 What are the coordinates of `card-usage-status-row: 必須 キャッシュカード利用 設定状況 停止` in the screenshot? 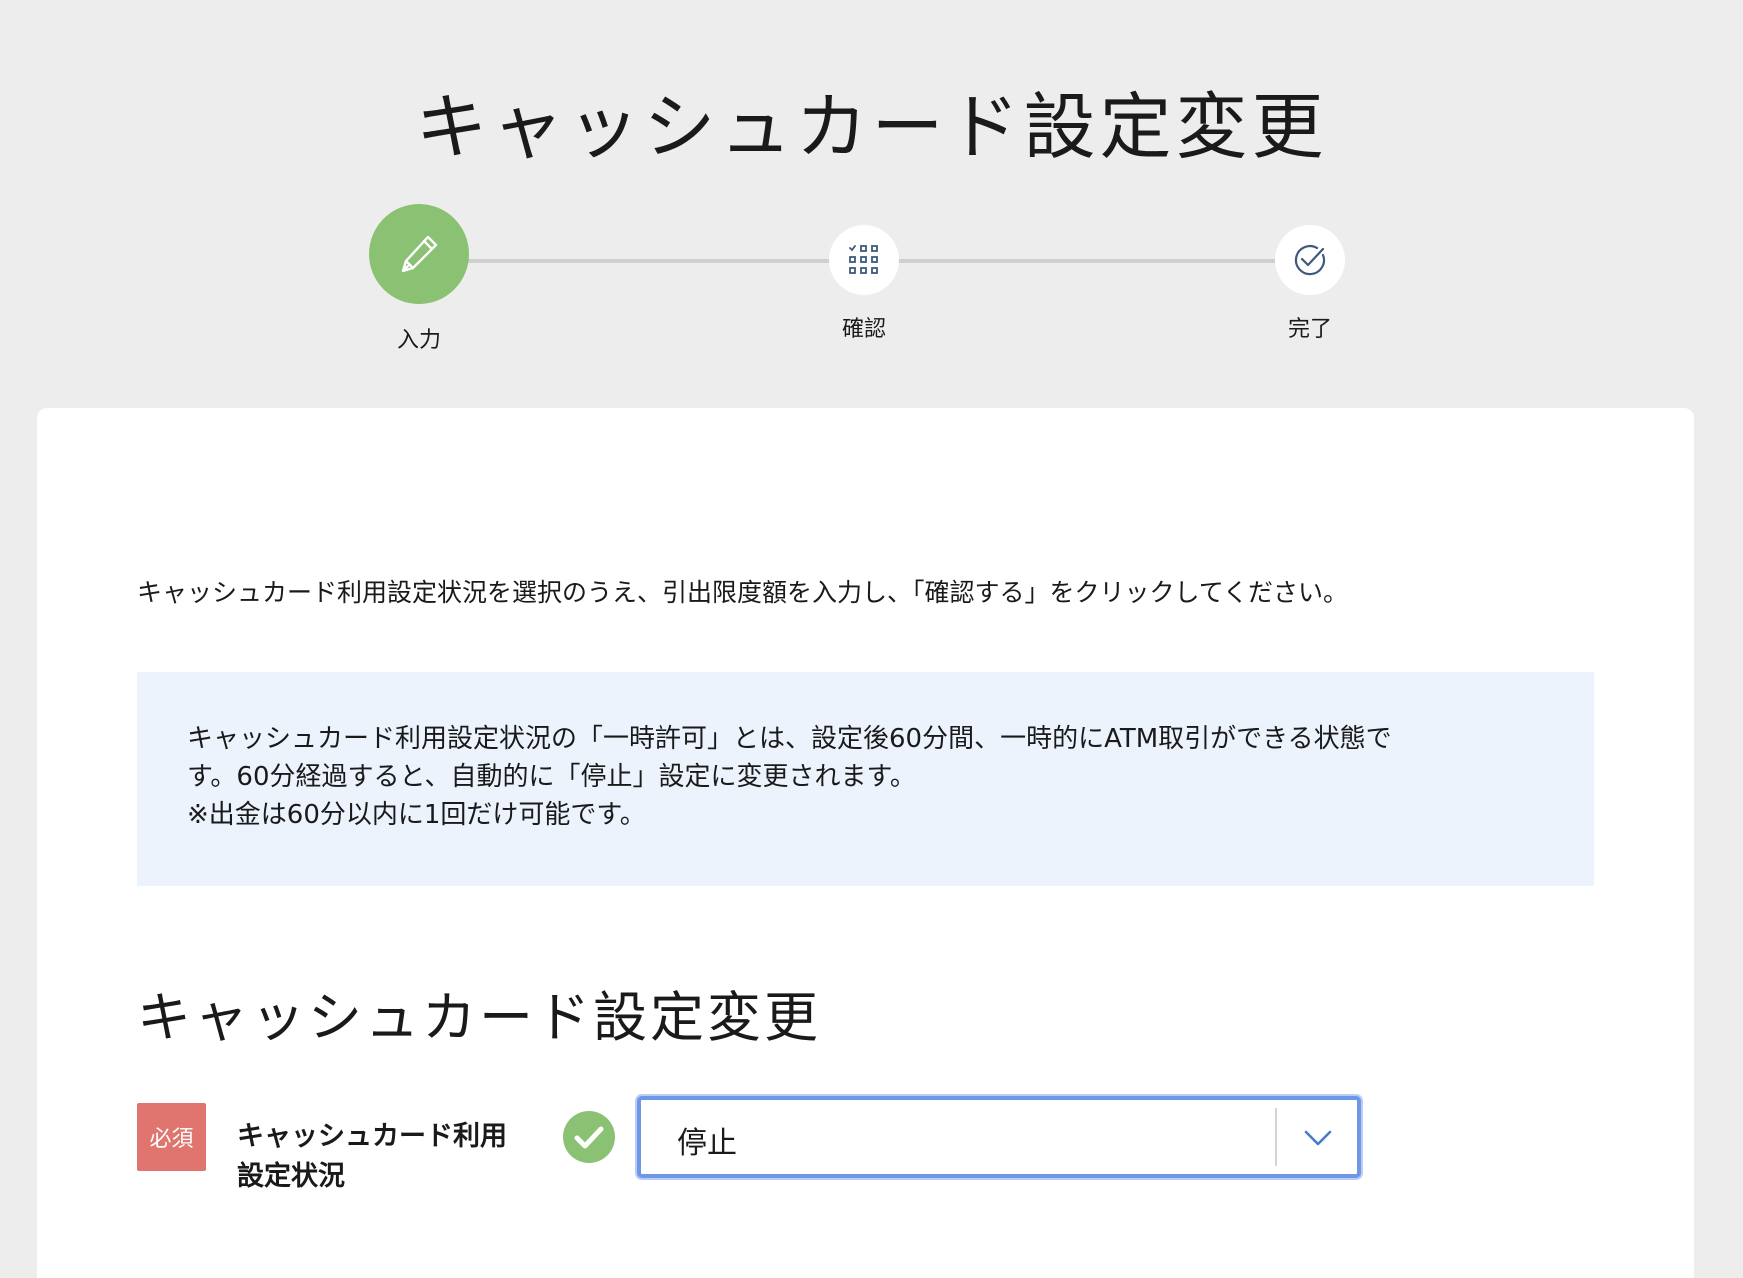 It's located at (787, 1154).